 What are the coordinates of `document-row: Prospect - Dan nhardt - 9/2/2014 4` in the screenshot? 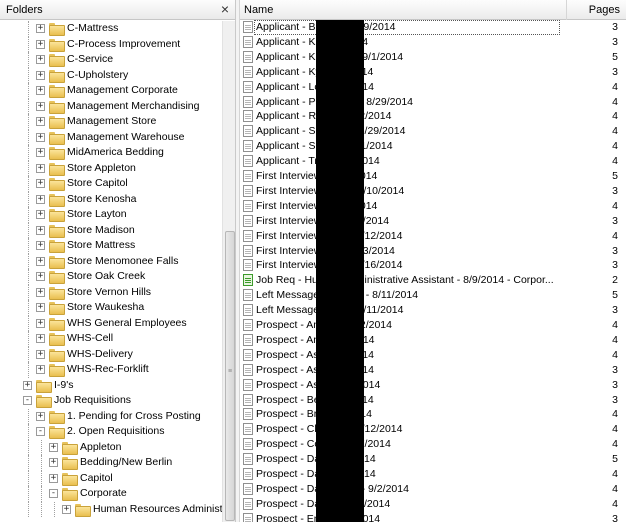 It's located at (433, 489).